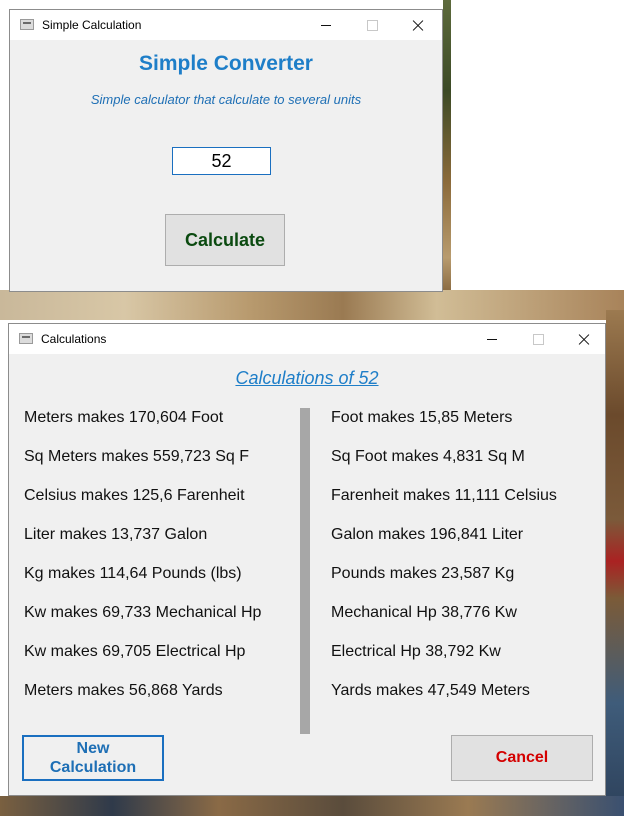 The width and height of the screenshot is (624, 834). I want to click on calculate-button: Calculate, so click(225, 240).